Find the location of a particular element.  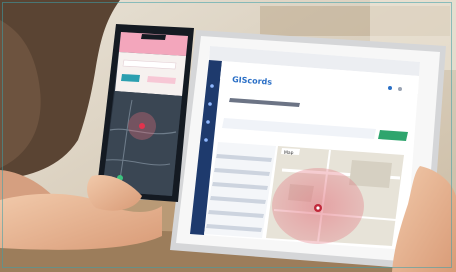

phone-form-area is located at coordinates (150, 74).